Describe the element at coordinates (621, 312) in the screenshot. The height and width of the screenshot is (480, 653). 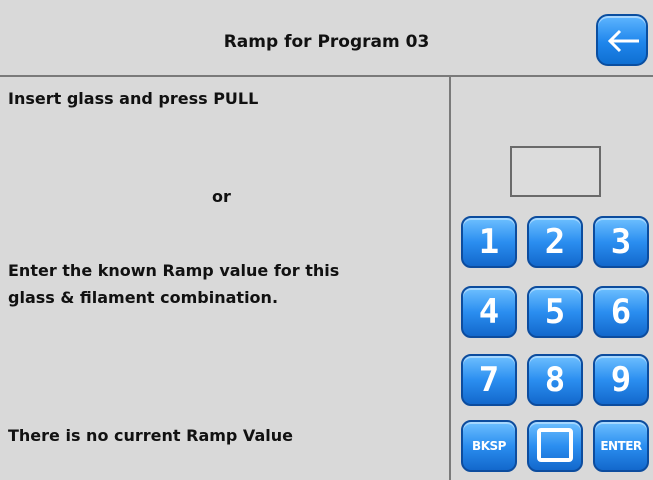
I see `key-6-button: 6` at that location.